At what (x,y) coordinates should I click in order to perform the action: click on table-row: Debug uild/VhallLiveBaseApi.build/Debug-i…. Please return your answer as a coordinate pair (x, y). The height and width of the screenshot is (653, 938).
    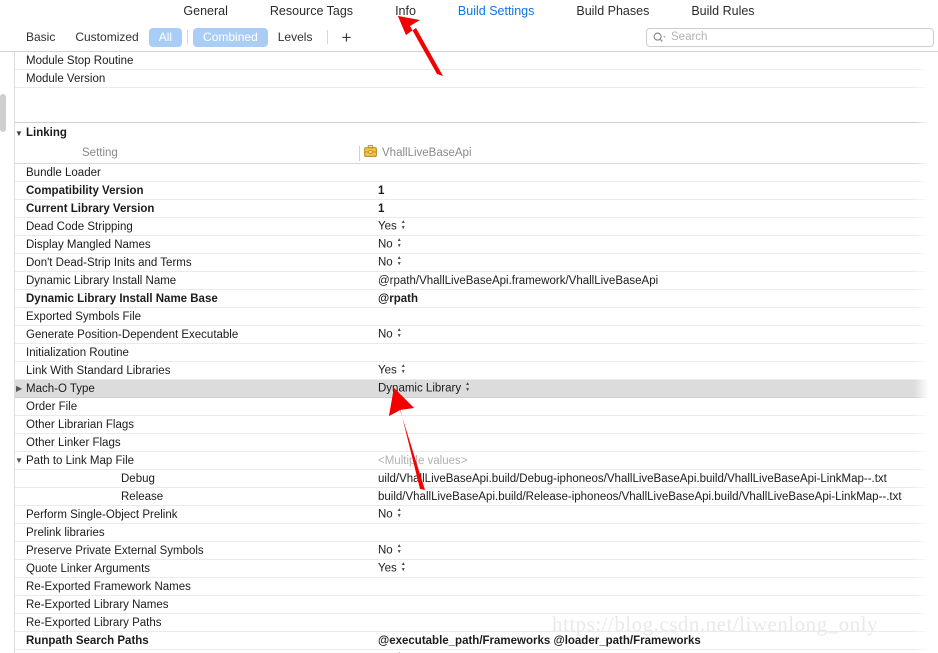
    Looking at the image, I should click on (469, 479).